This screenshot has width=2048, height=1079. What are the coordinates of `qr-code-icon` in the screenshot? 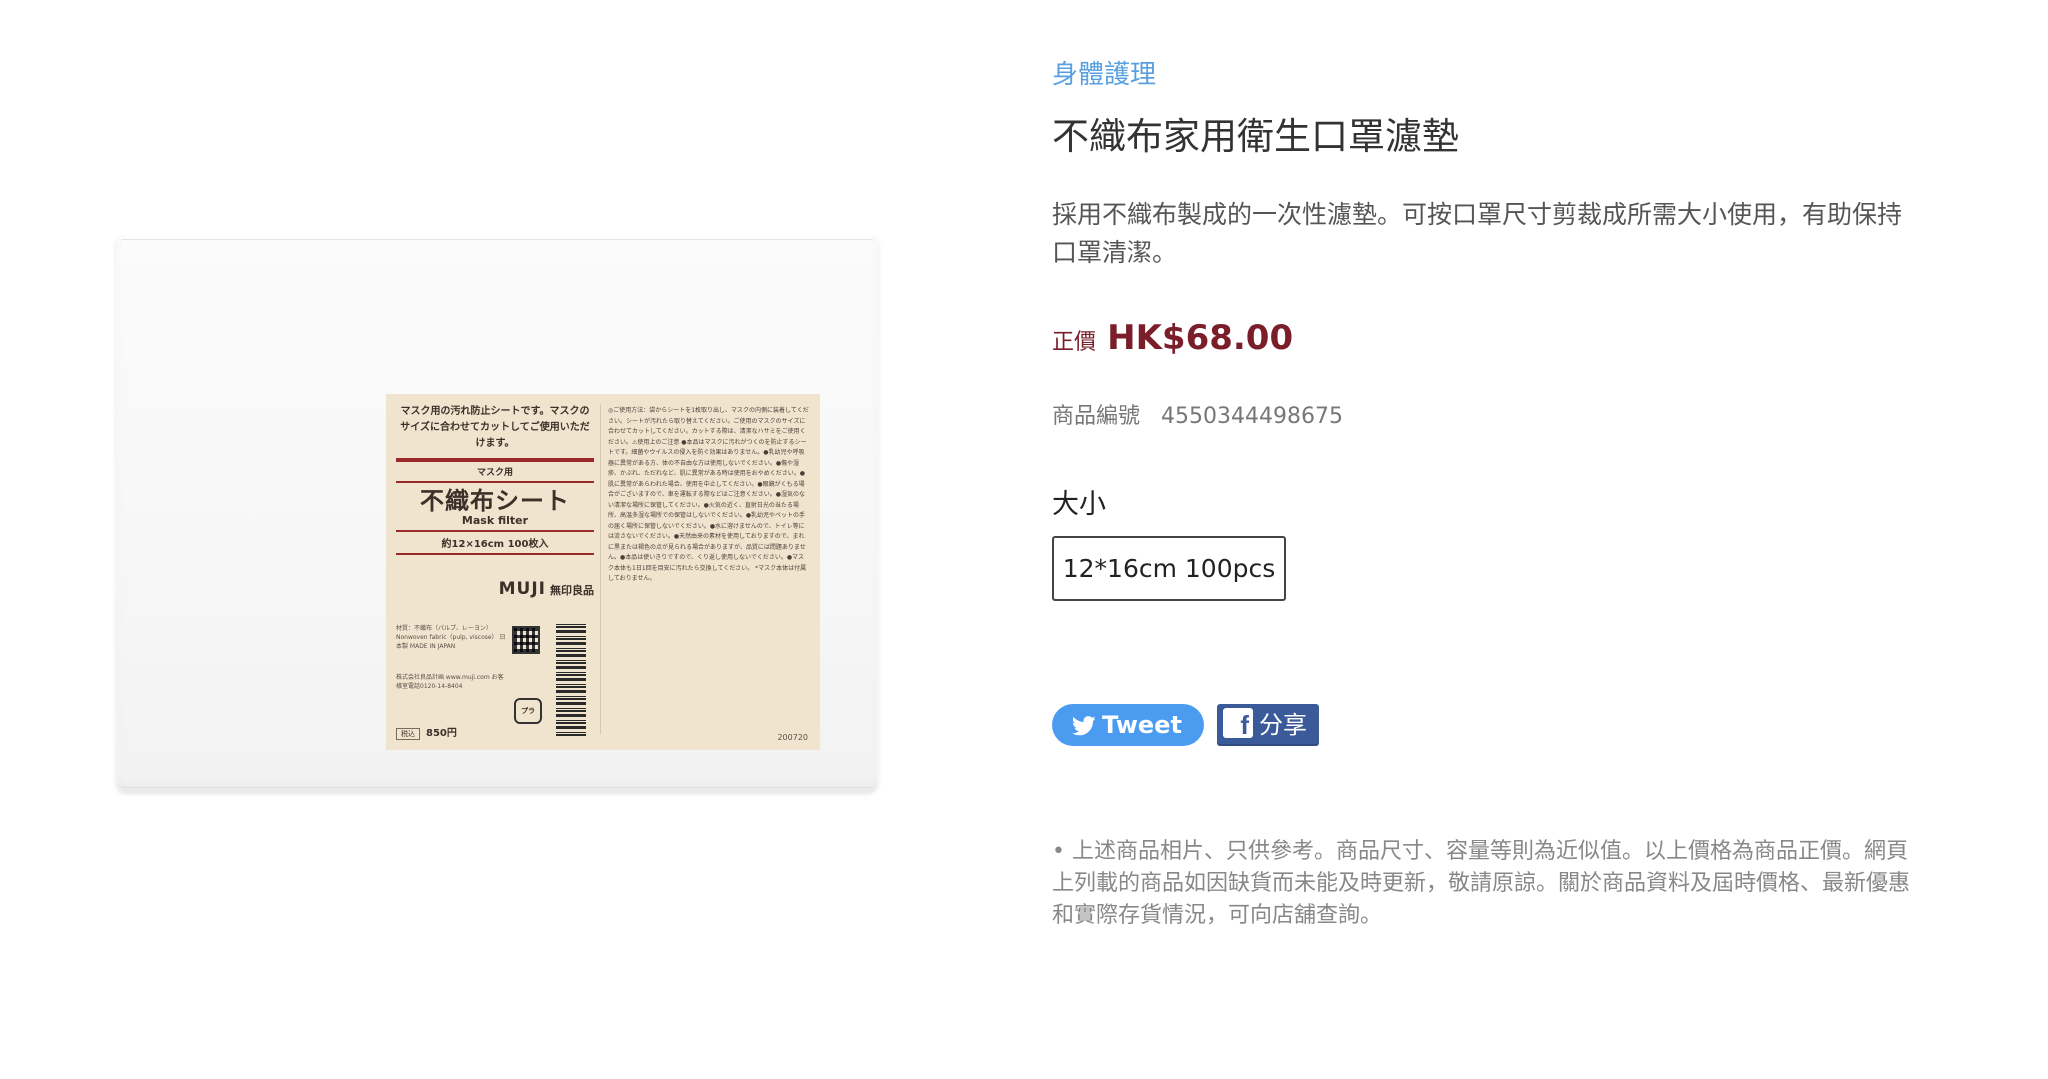 It's located at (526, 640).